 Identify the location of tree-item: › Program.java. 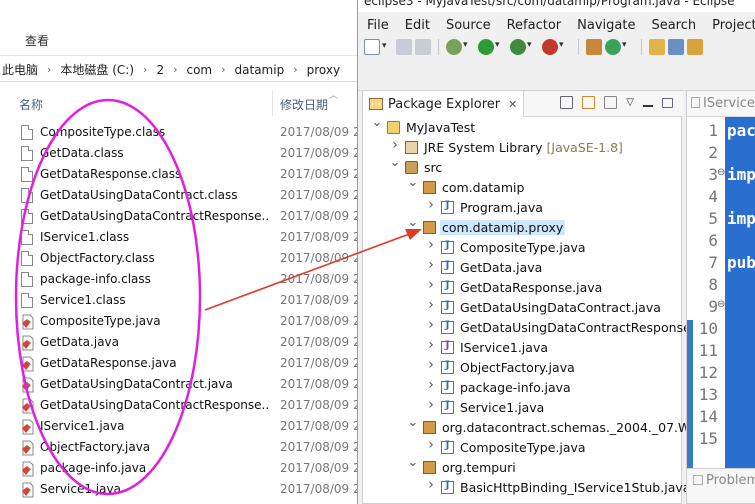
(523, 207).